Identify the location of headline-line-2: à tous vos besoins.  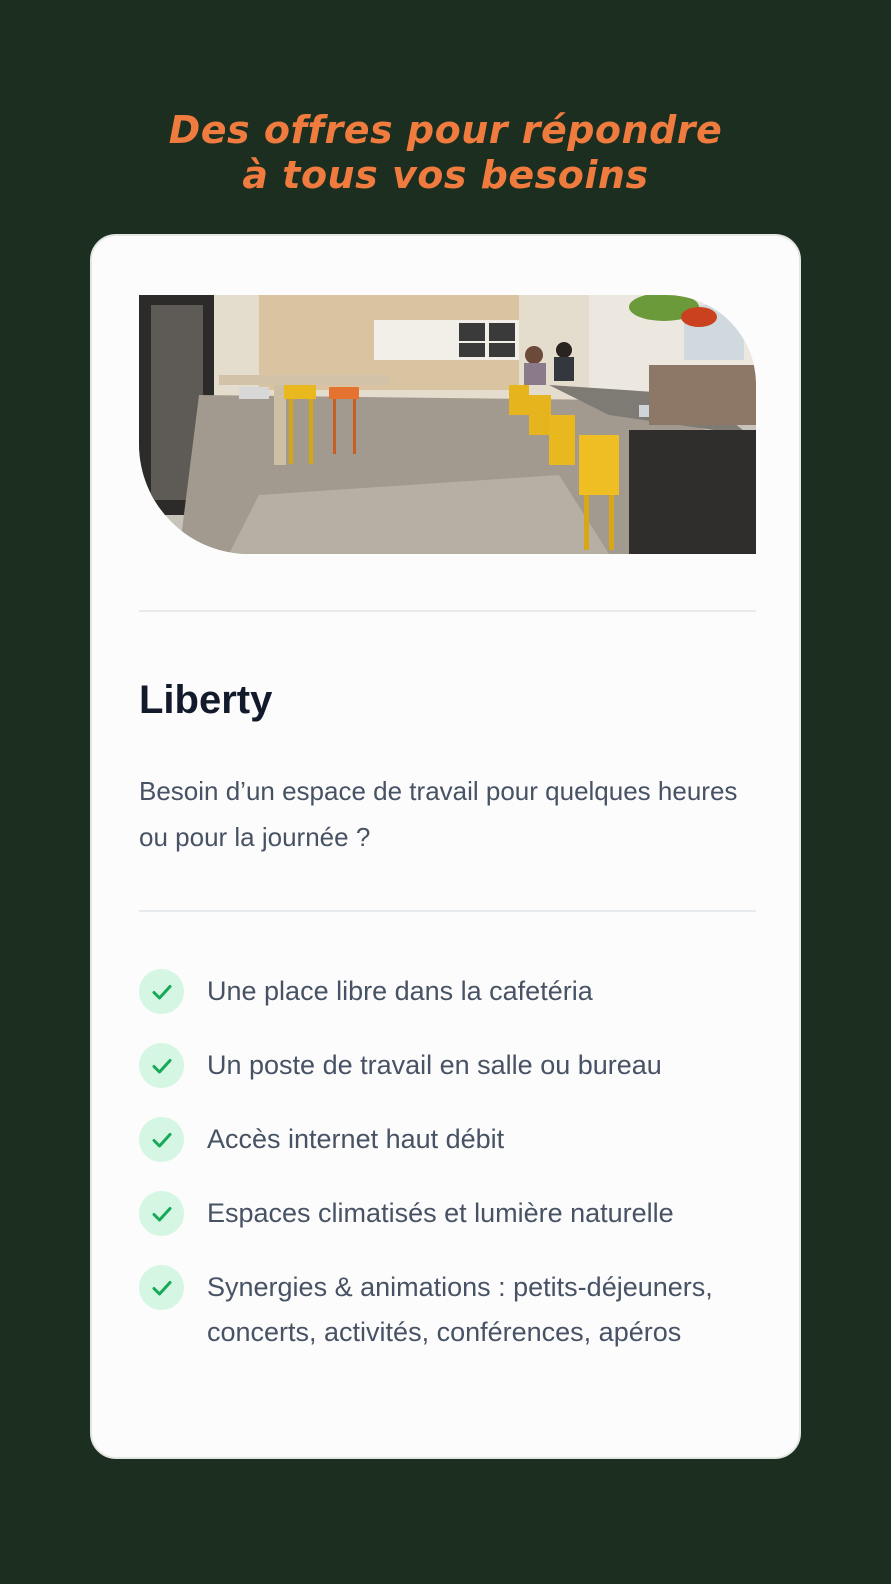
(445, 175).